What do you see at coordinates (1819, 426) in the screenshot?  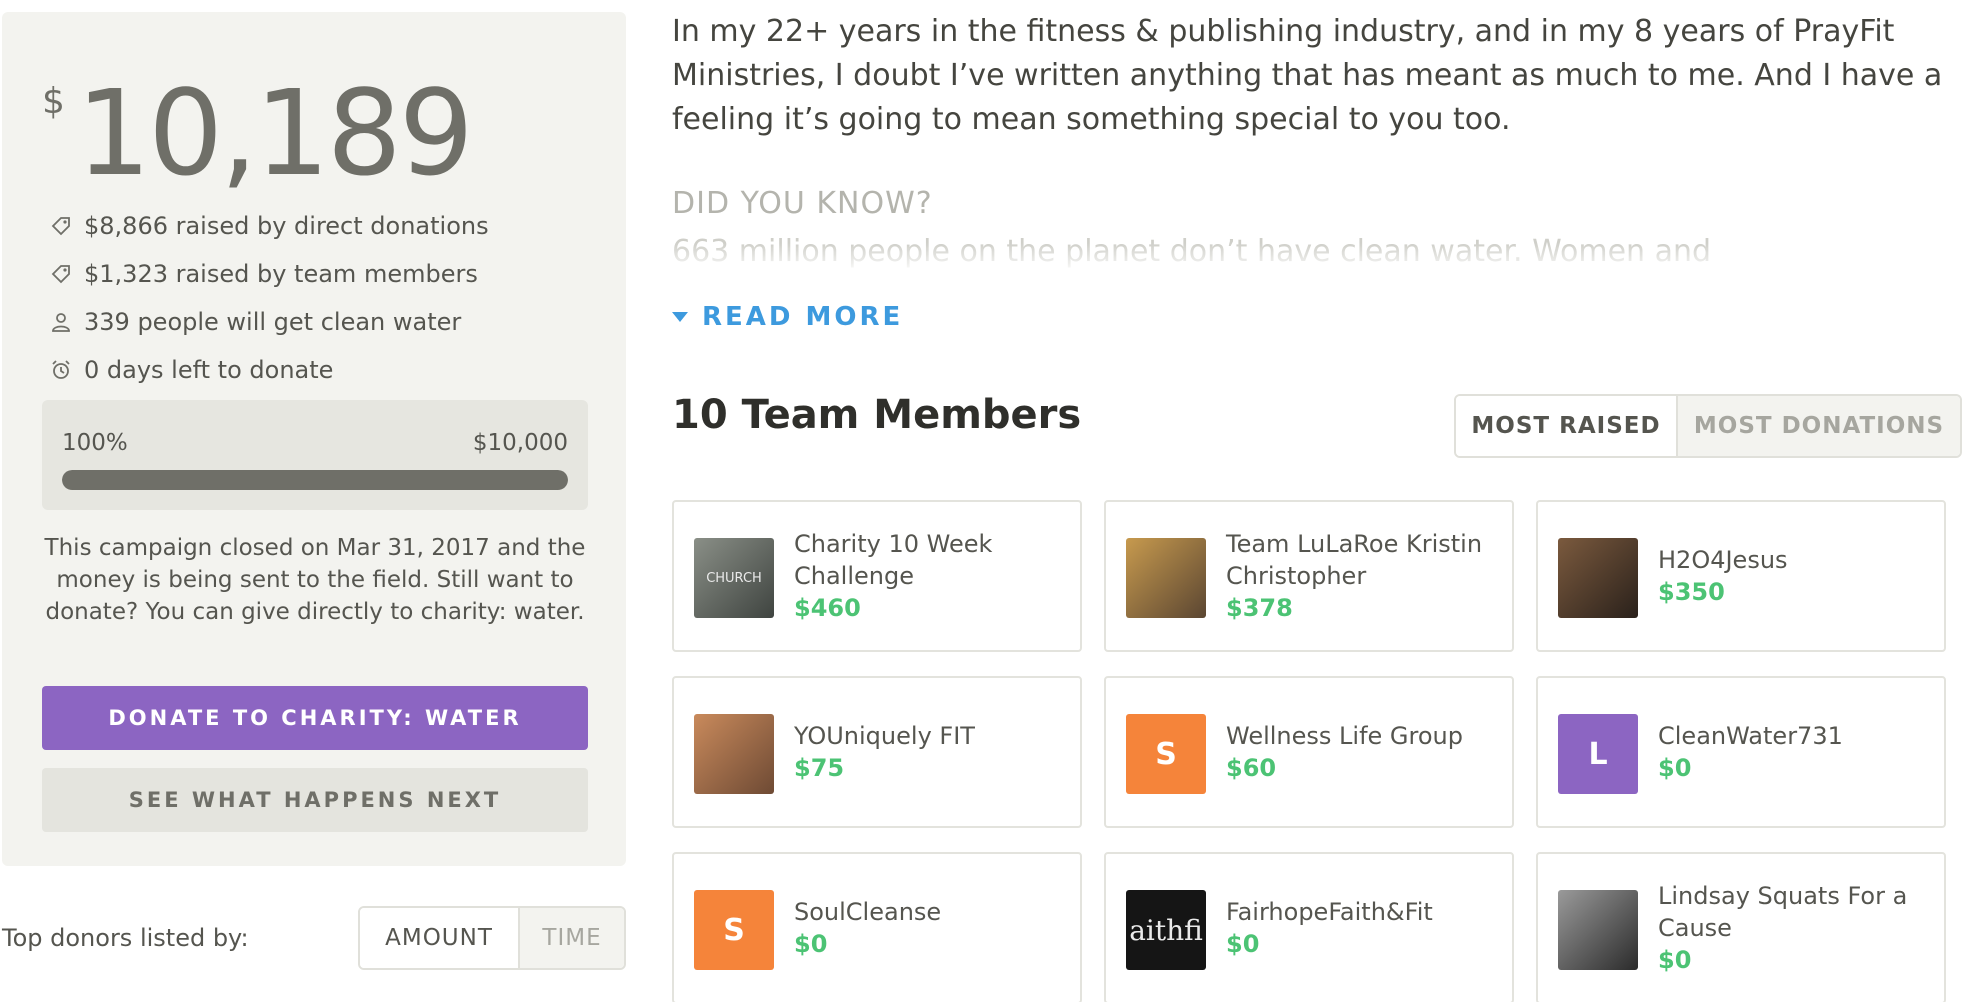 I see `sort-most-donations-button: MOST DONATIONS` at bounding box center [1819, 426].